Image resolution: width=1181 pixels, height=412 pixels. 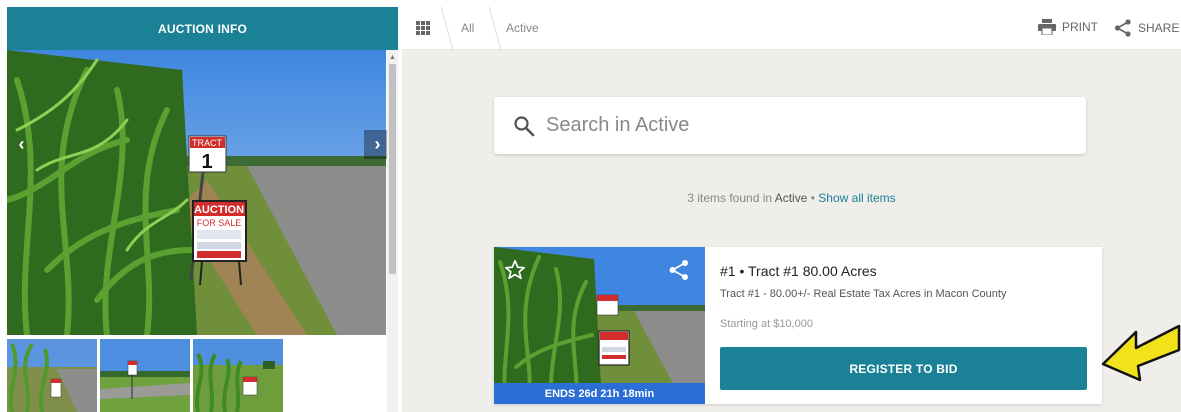 I want to click on sign-tract-word: TRACT, so click(x=207, y=143).